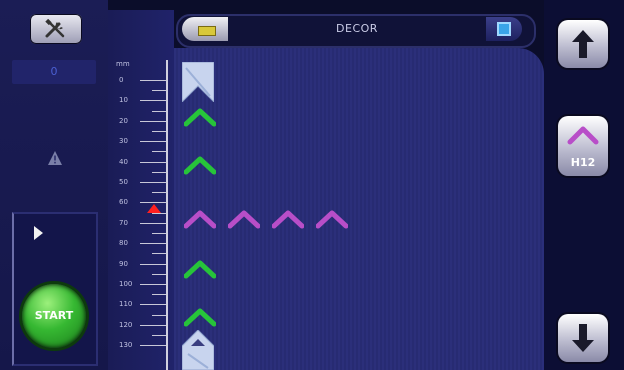  I want to click on ruler-label: 100, so click(126, 284).